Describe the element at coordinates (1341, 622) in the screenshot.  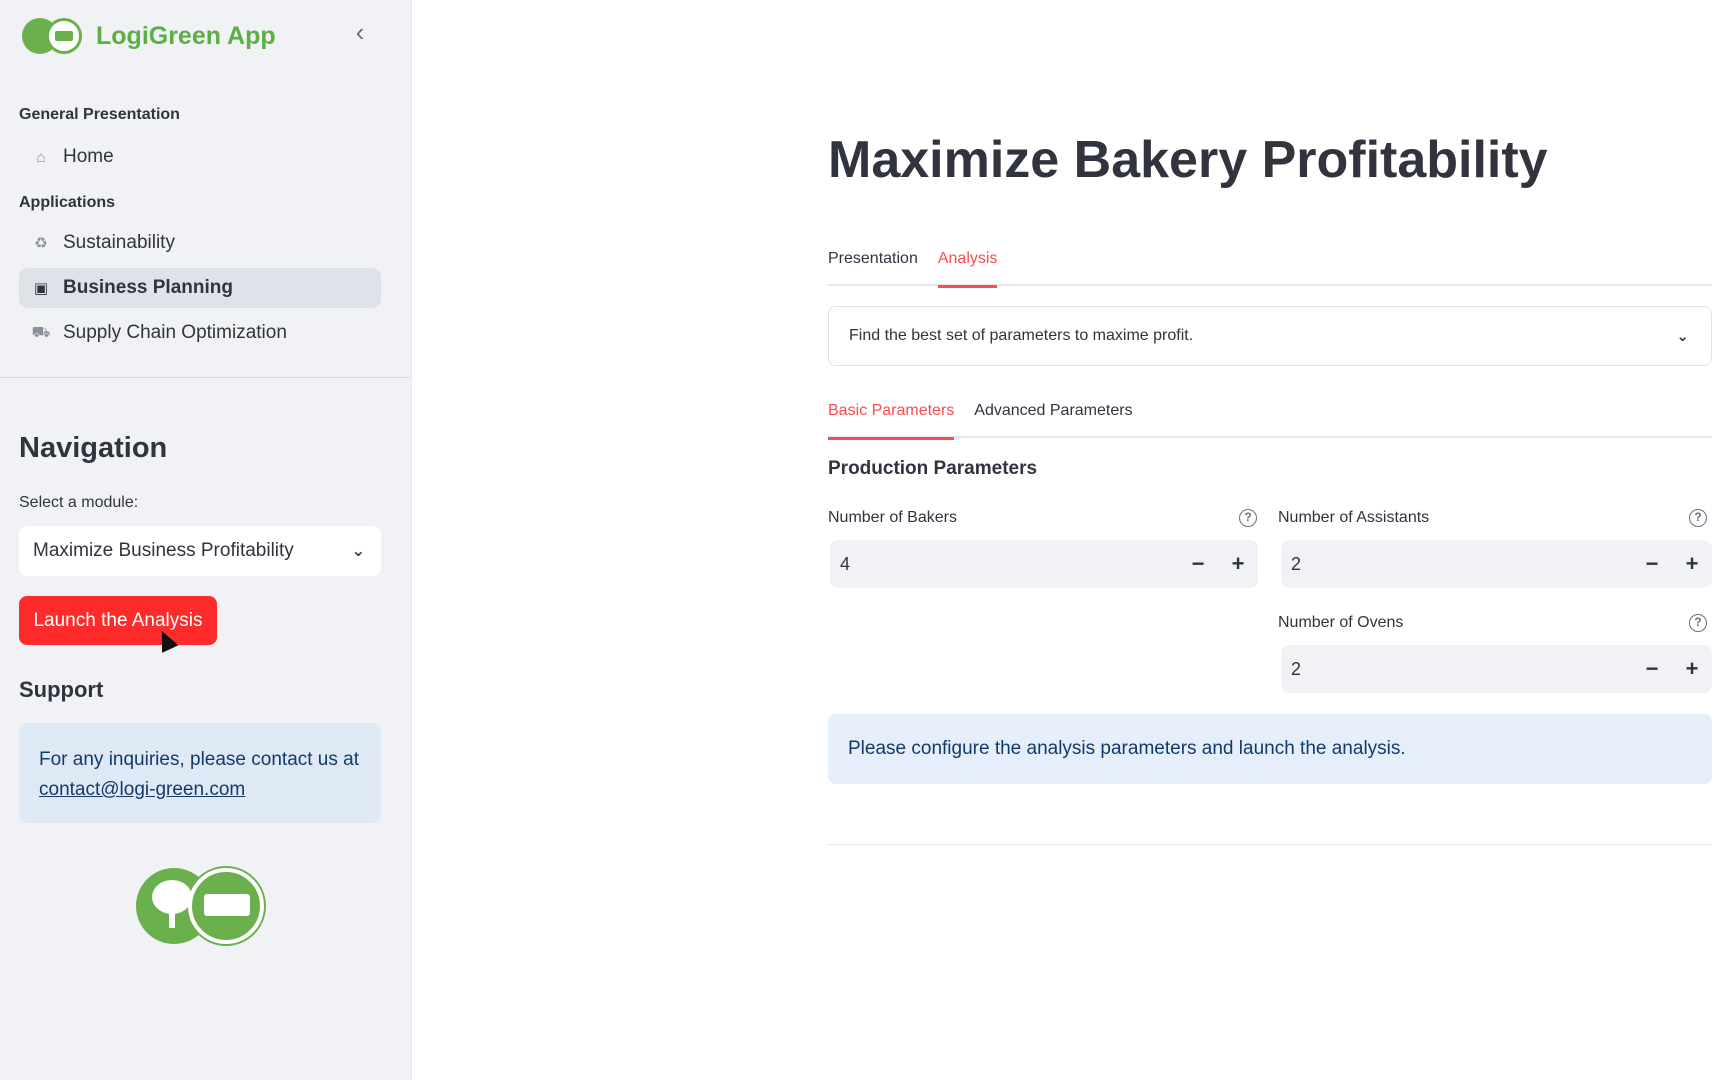
I see `ovens-label: Number of Ovens` at that location.